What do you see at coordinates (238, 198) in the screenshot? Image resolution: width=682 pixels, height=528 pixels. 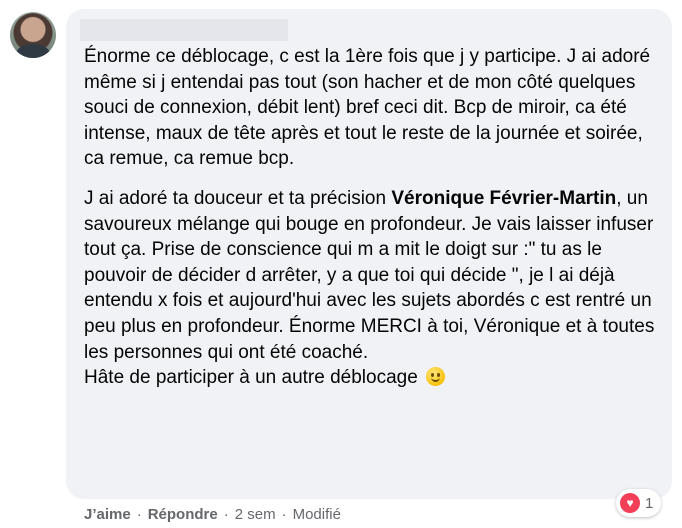 I see `comment-text-segment: J ai adoré ta douceur et ta précision` at bounding box center [238, 198].